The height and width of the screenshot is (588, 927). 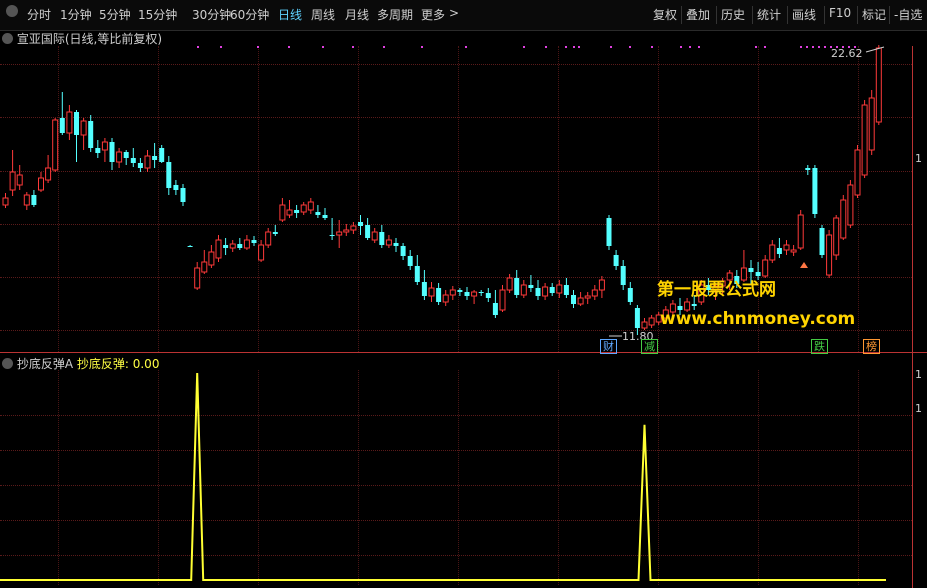 I want to click on event-badge: 榜, so click(x=871, y=346).